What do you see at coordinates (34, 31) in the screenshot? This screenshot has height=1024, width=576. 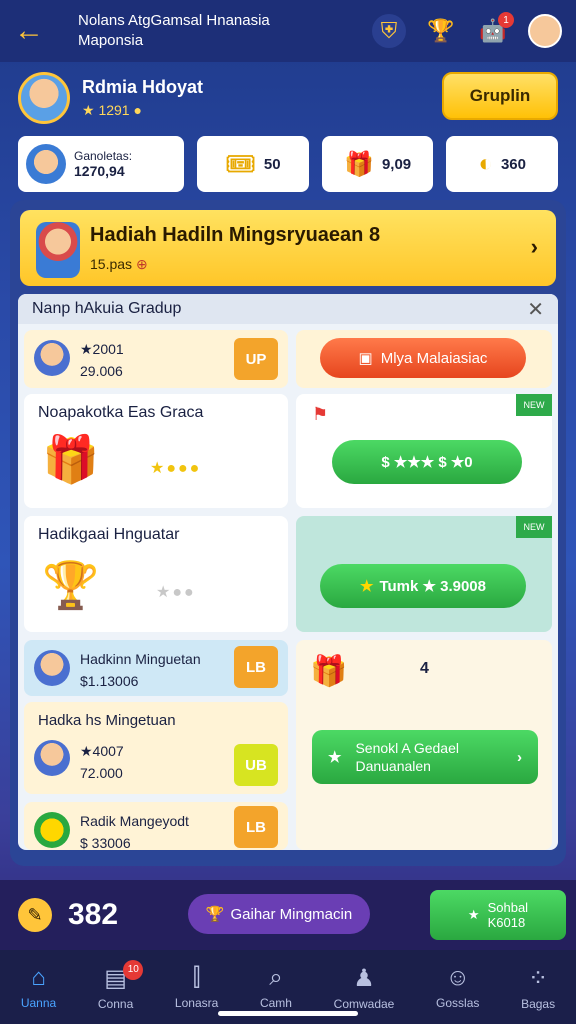 I see `back-arrow-icon: ←` at bounding box center [34, 31].